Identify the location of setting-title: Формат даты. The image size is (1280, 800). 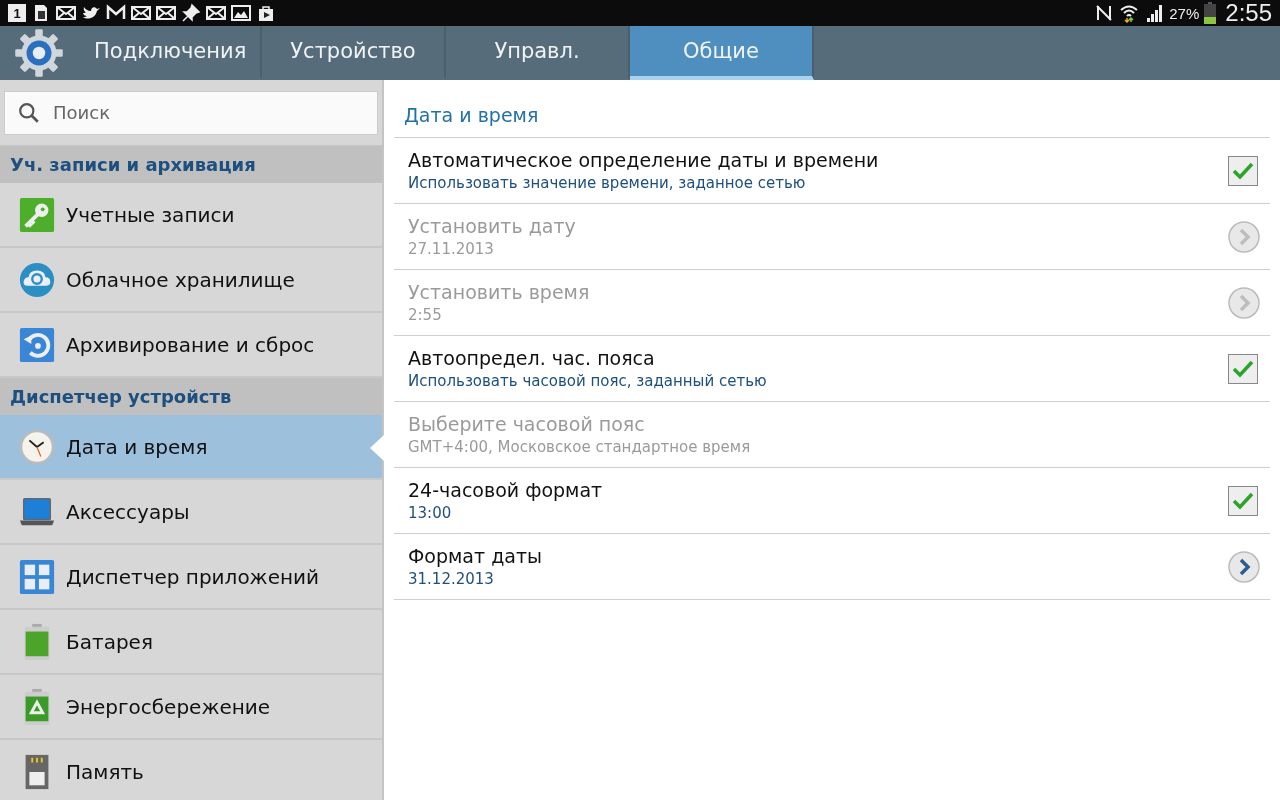
(475, 556).